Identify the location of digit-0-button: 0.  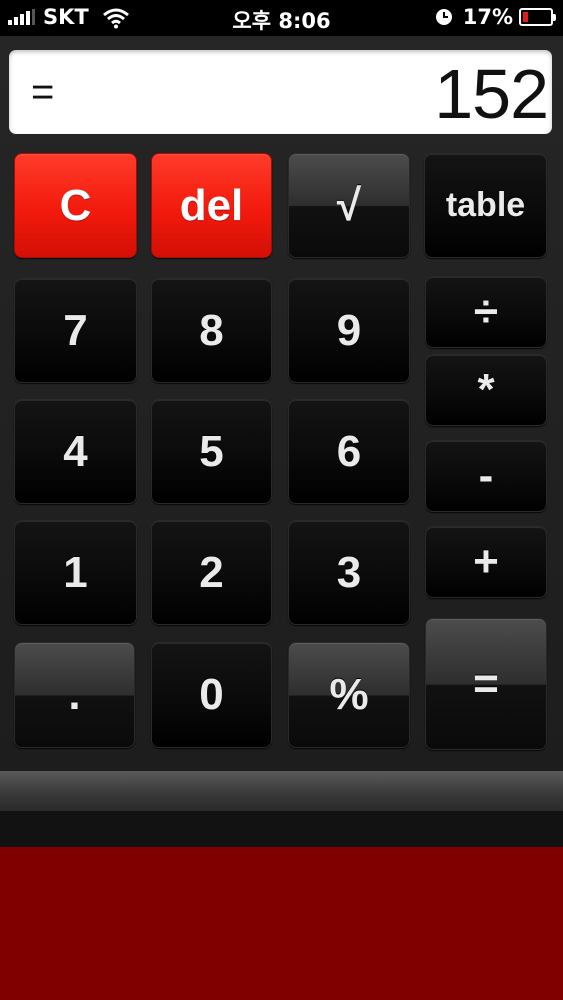
(211, 695).